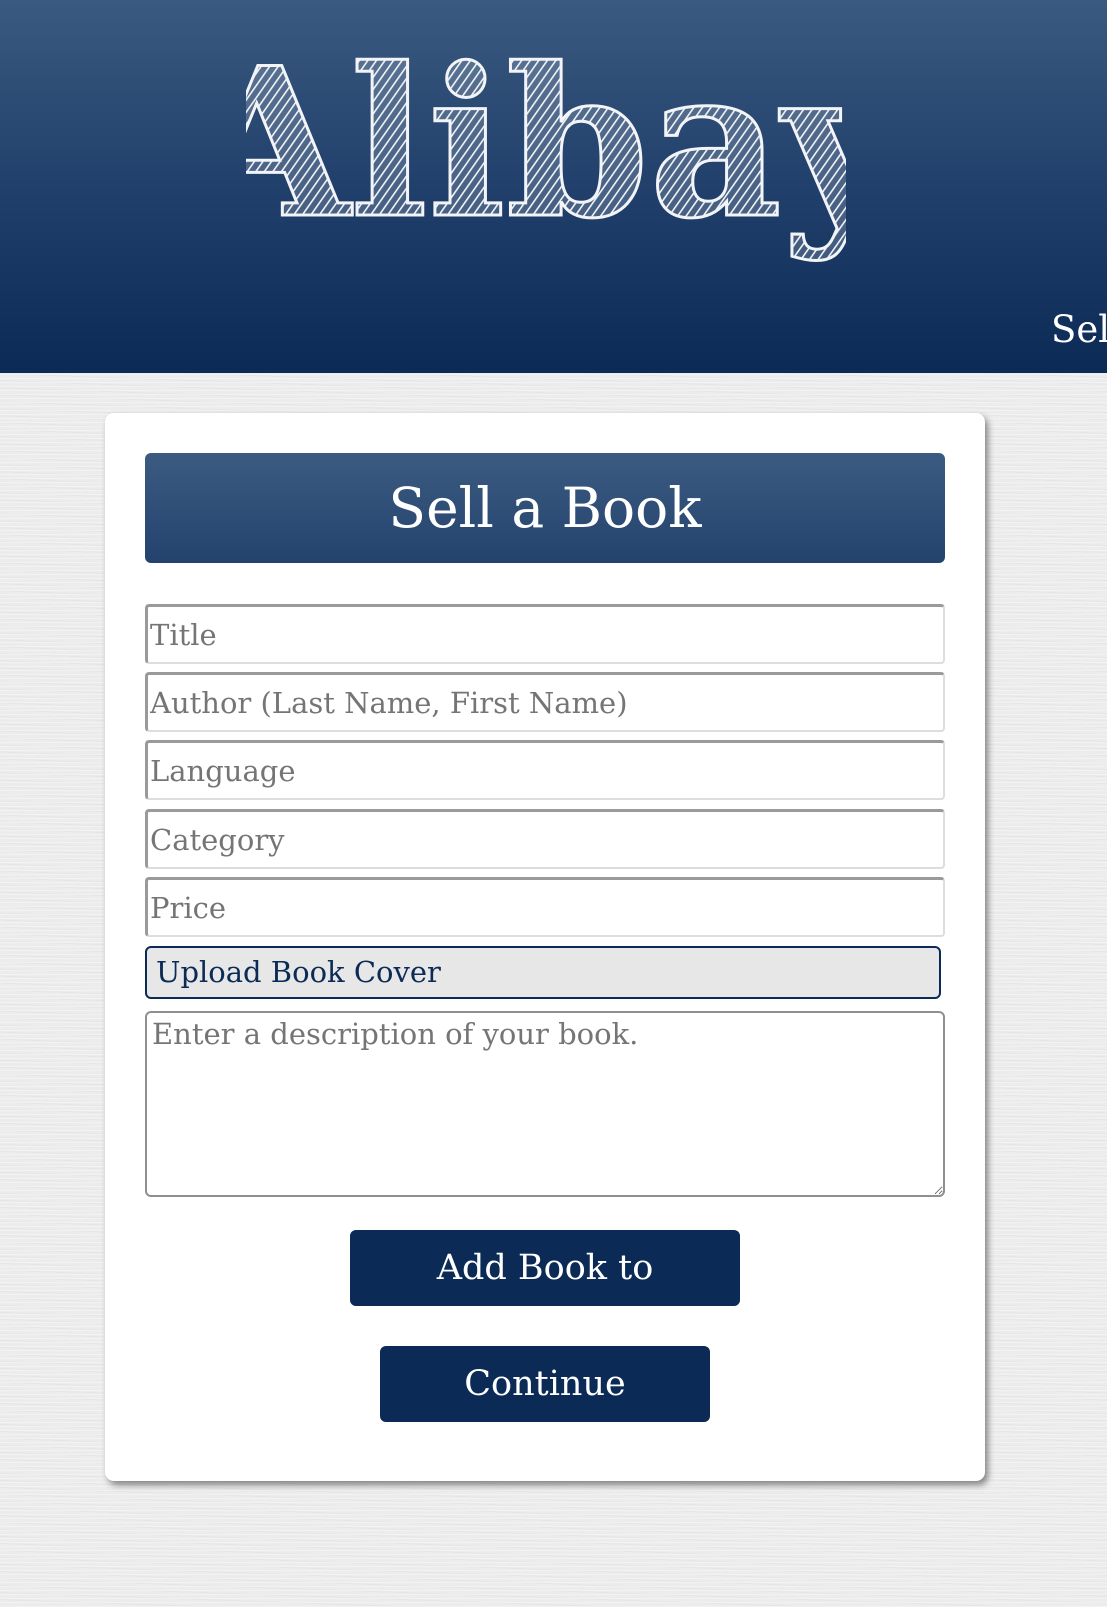 Image resolution: width=1107 pixels, height=1607 pixels. I want to click on upload-book-cover-button: Upload Book Cover, so click(543, 972).